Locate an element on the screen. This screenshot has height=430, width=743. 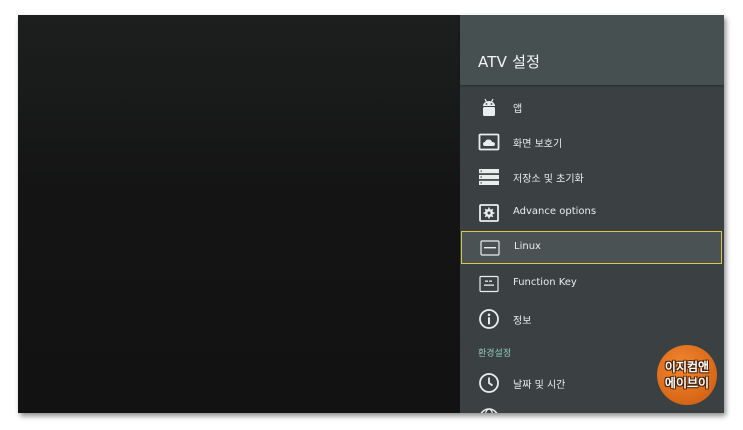
storage-icon is located at coordinates (489, 177).